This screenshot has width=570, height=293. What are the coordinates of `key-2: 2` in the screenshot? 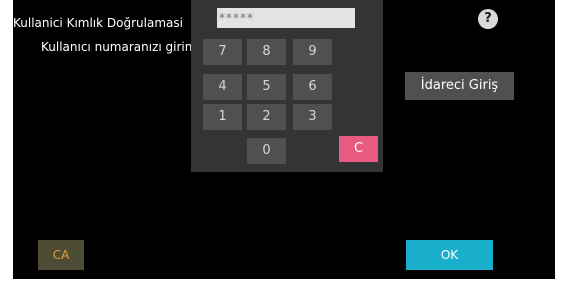 It's located at (266, 117).